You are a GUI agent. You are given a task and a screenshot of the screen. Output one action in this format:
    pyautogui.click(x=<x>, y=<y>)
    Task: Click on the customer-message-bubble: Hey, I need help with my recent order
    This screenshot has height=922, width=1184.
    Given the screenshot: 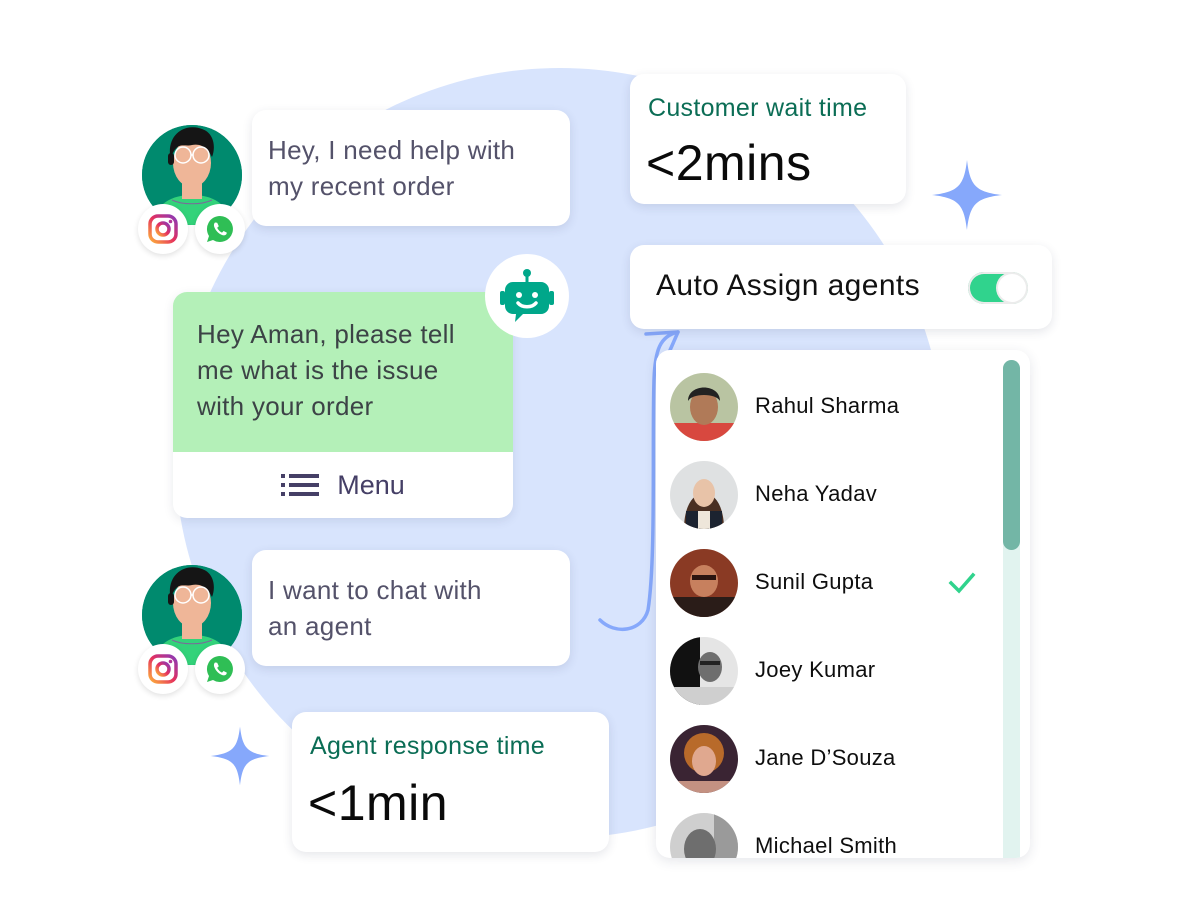 What is the action you would take?
    pyautogui.click(x=411, y=168)
    